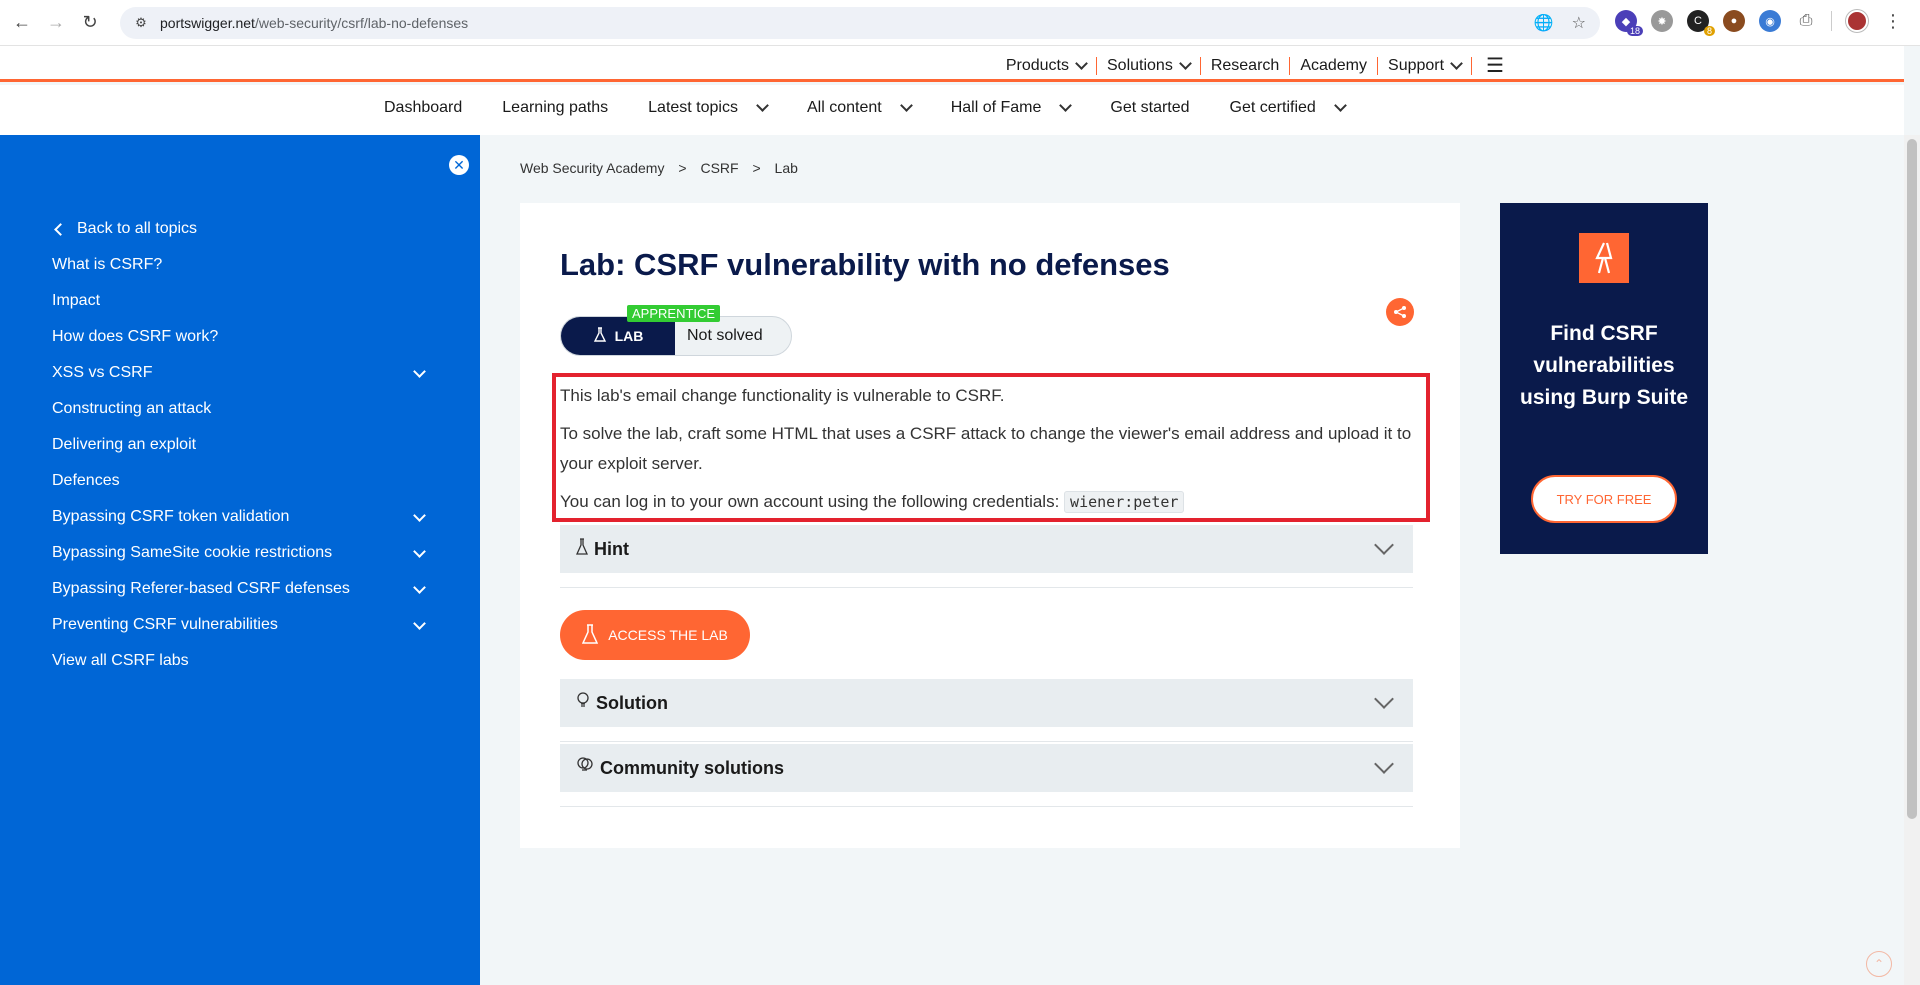  What do you see at coordinates (1400, 312) in the screenshot?
I see `share-icon` at bounding box center [1400, 312].